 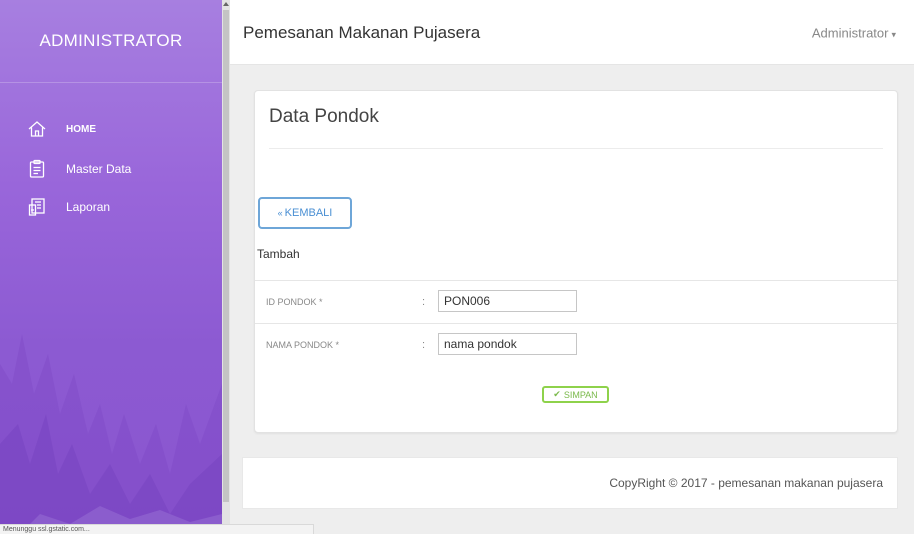 I want to click on sidebar-item-label: Master Data, so click(x=99, y=169).